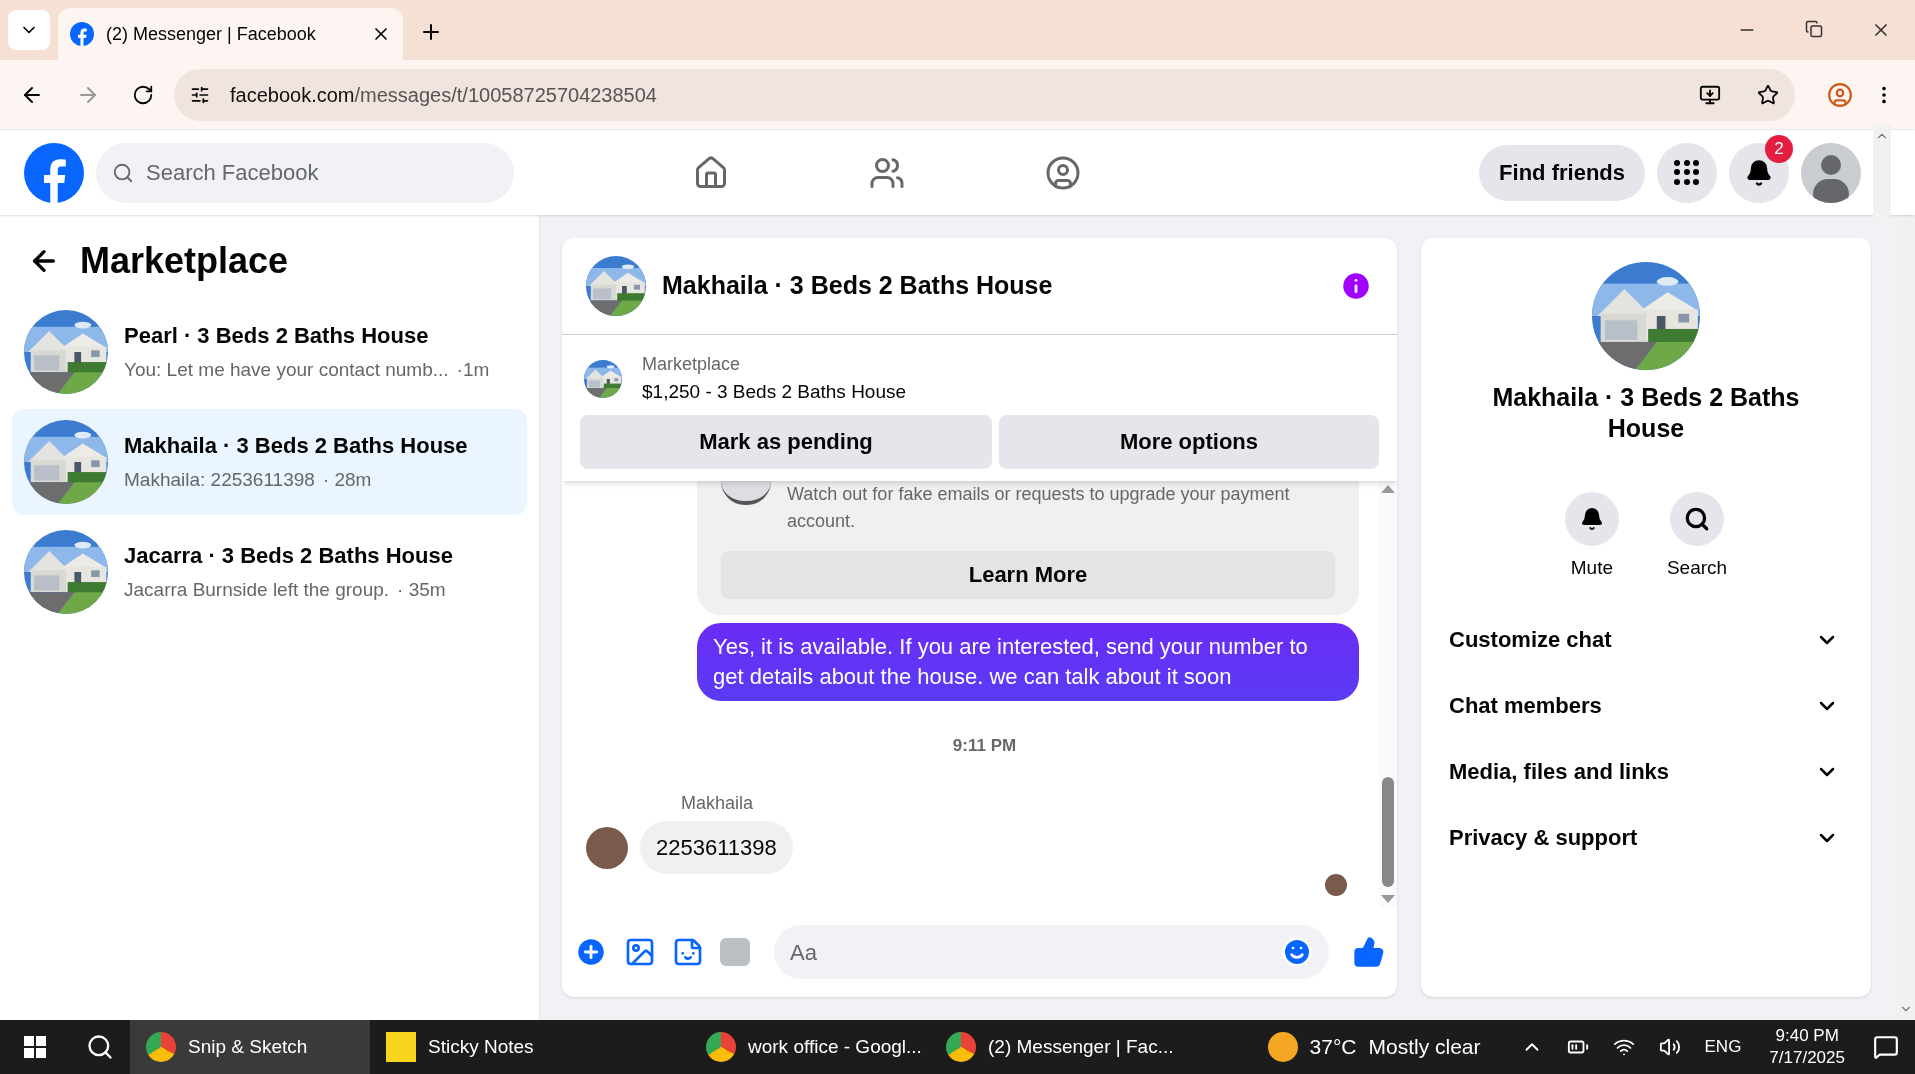 Image resolution: width=1915 pixels, height=1074 pixels. I want to click on details-section: Privacy & support, so click(1646, 837).